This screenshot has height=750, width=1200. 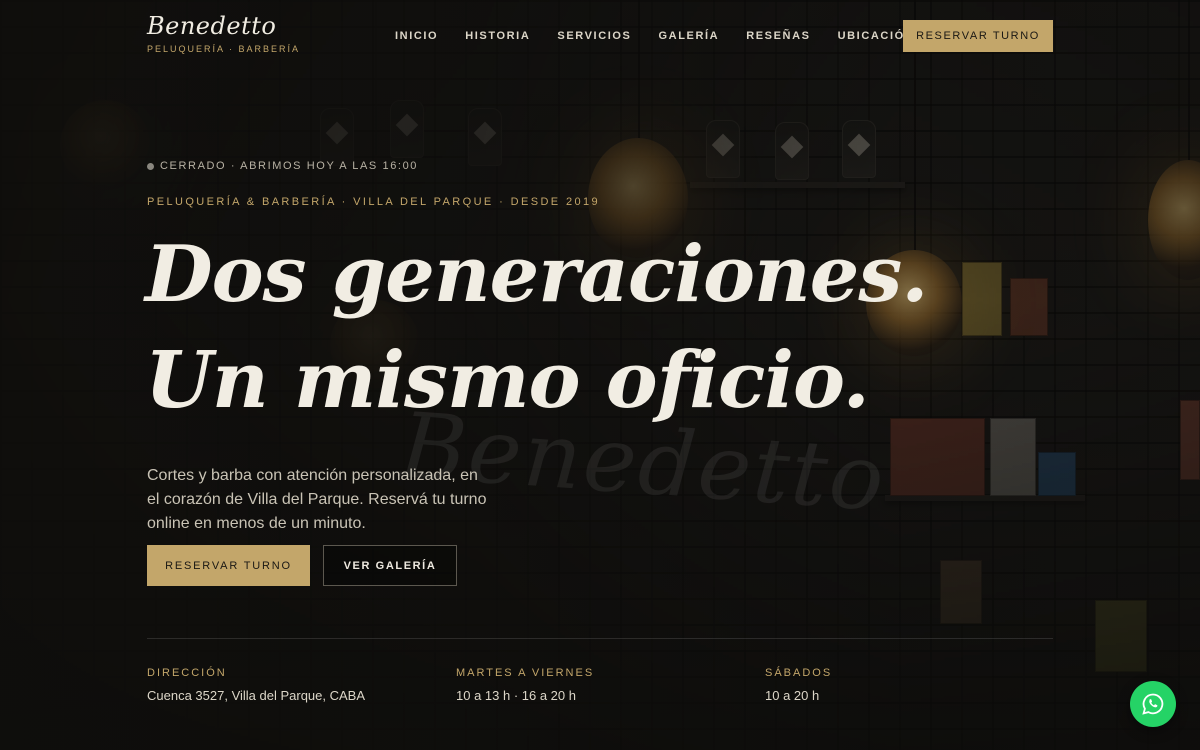 What do you see at coordinates (525, 673) in the screenshot?
I see `info-label: MARTES A VIERNES` at bounding box center [525, 673].